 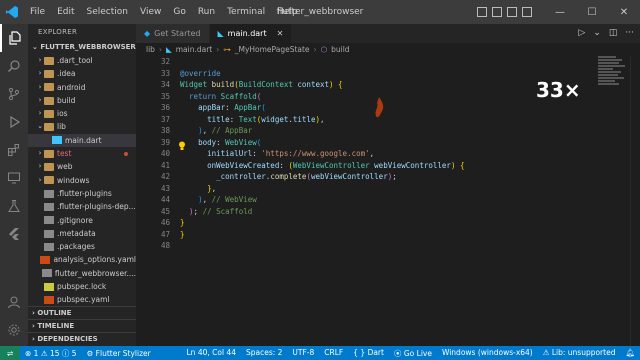 I want to click on tree-item: pubspec.yaml, so click(x=82, y=299).